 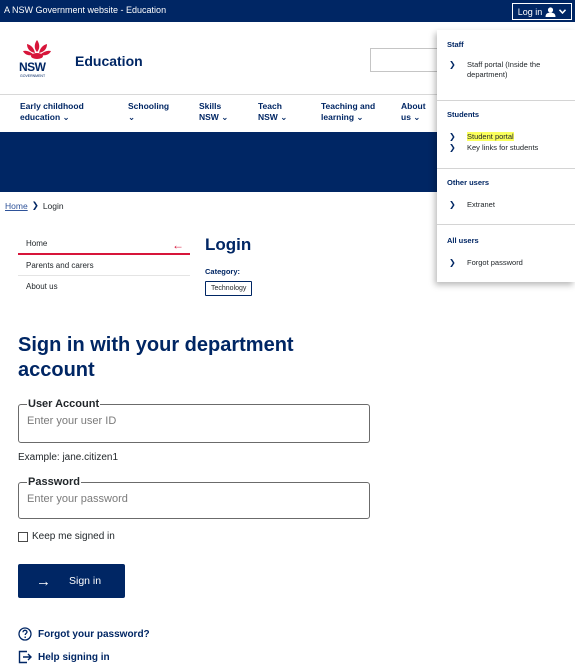 I want to click on dropdown-item-forgot-password: ❯ Forgot password, so click(x=506, y=263).